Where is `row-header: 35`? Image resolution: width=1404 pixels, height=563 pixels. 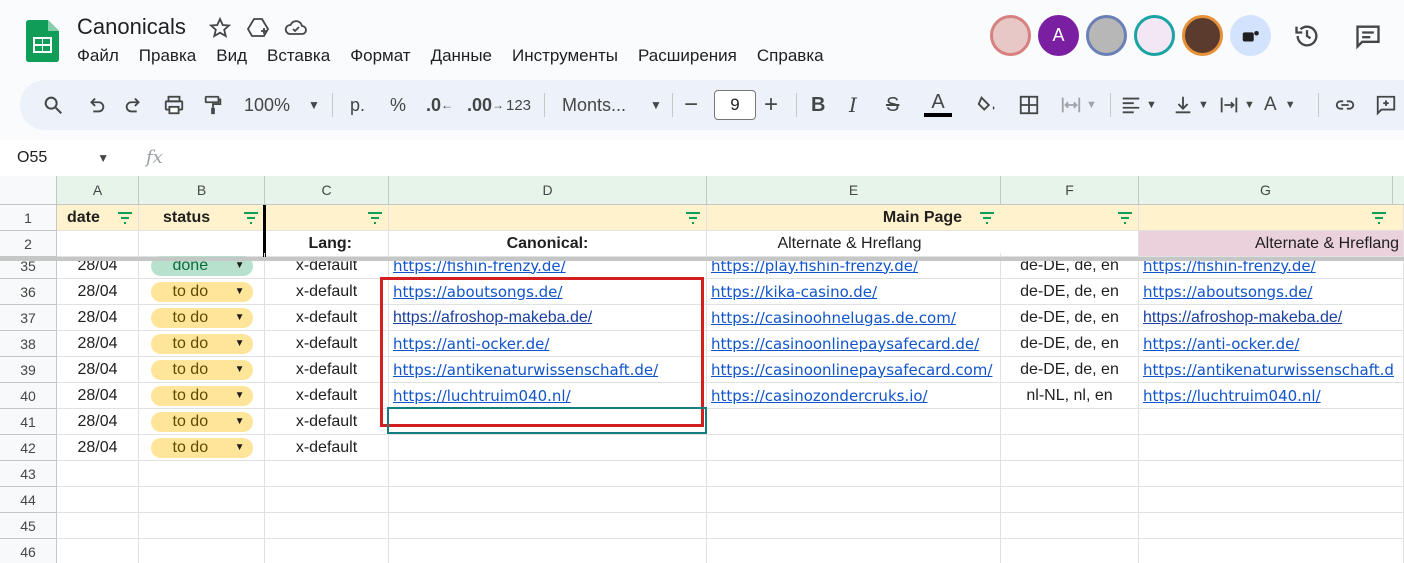 row-header: 35 is located at coordinates (28, 270).